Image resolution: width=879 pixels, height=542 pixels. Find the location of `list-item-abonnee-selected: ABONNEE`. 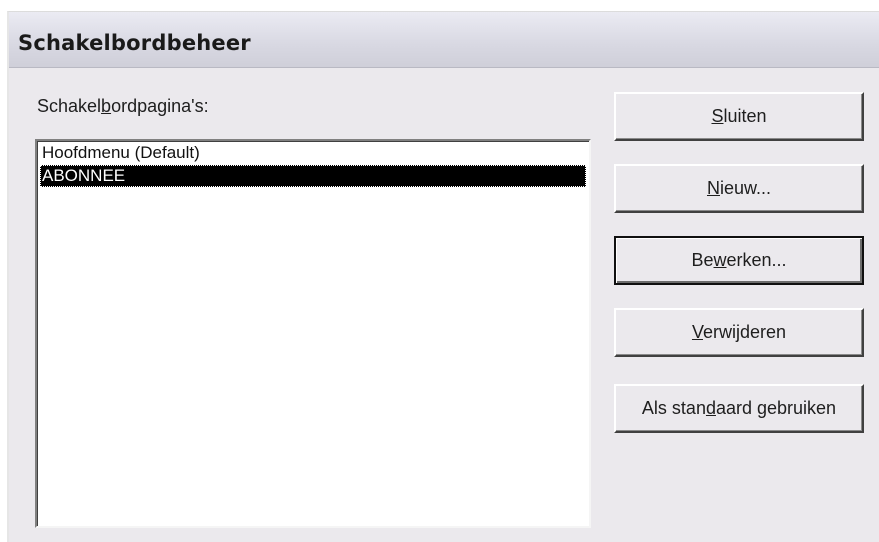

list-item-abonnee-selected: ABONNEE is located at coordinates (313, 176).